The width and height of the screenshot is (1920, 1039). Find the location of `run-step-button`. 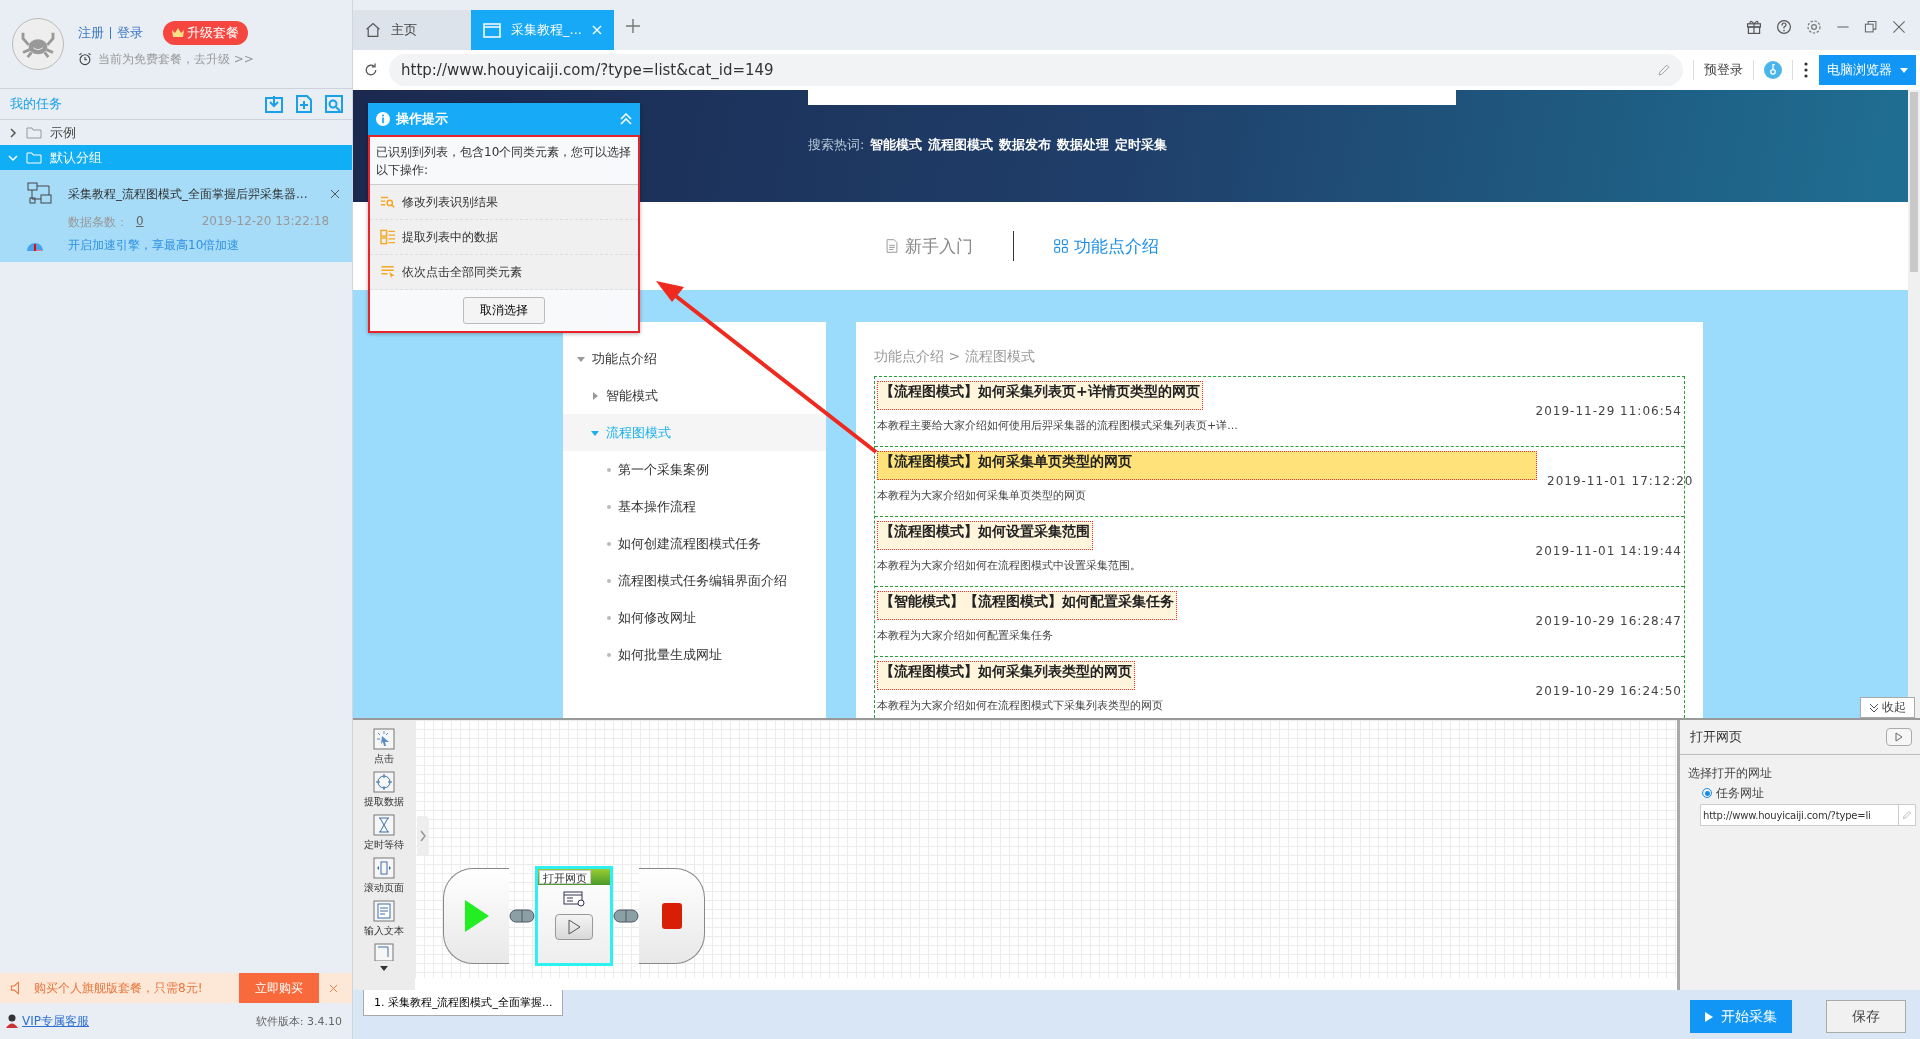

run-step-button is located at coordinates (574, 927).